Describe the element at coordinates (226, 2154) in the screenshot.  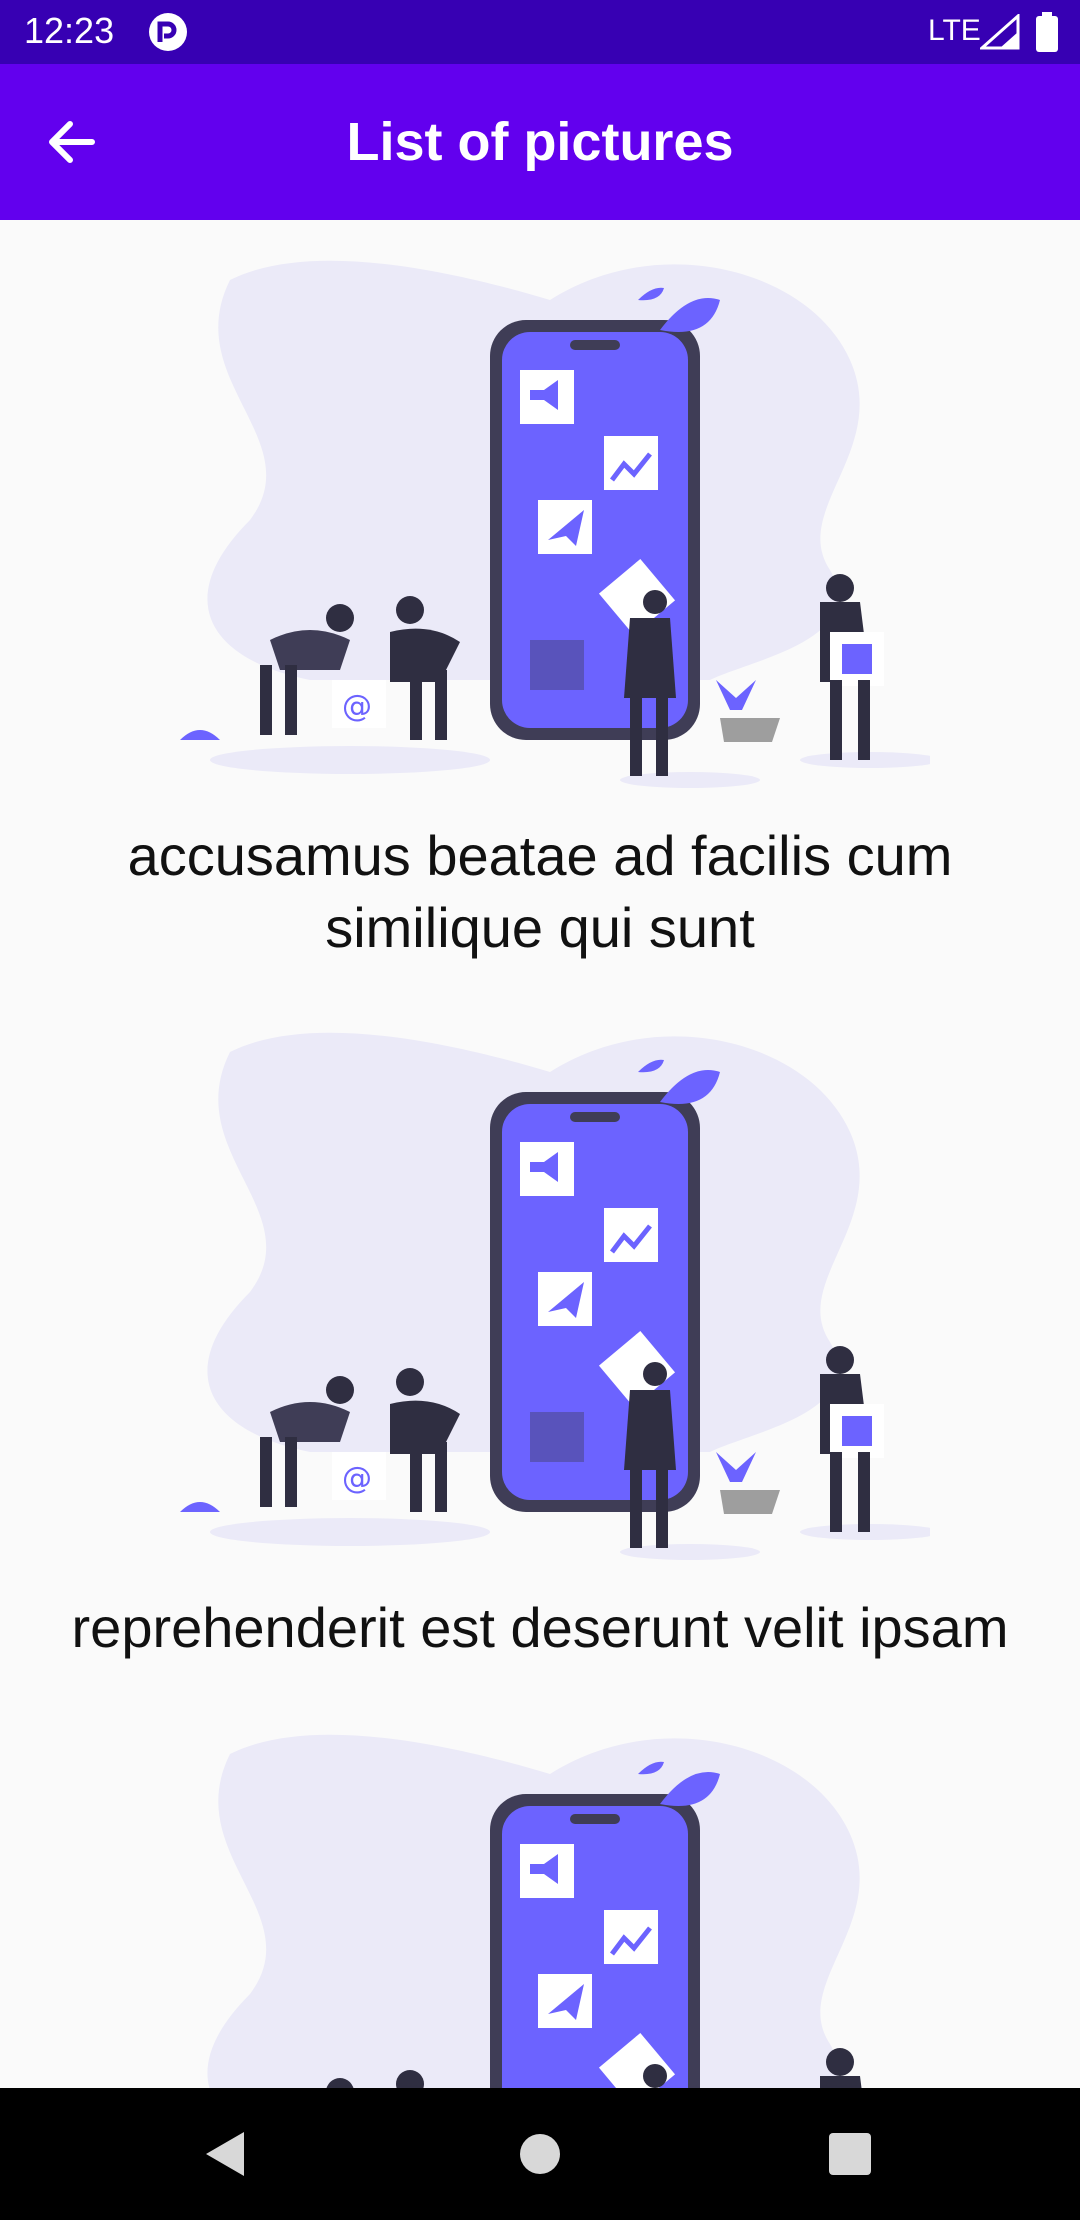
I see `back-triangle-icon` at that location.